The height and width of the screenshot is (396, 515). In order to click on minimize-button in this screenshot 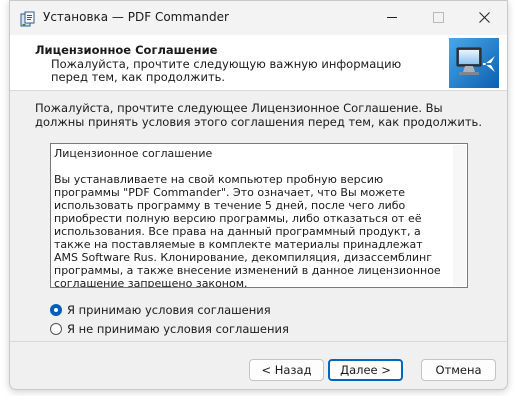, I will do `click(392, 17)`.